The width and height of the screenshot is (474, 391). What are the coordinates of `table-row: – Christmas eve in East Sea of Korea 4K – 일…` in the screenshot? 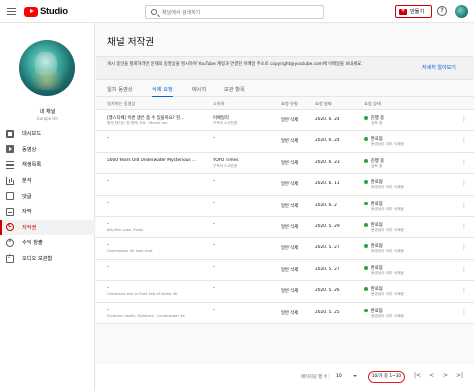 It's located at (285, 292).